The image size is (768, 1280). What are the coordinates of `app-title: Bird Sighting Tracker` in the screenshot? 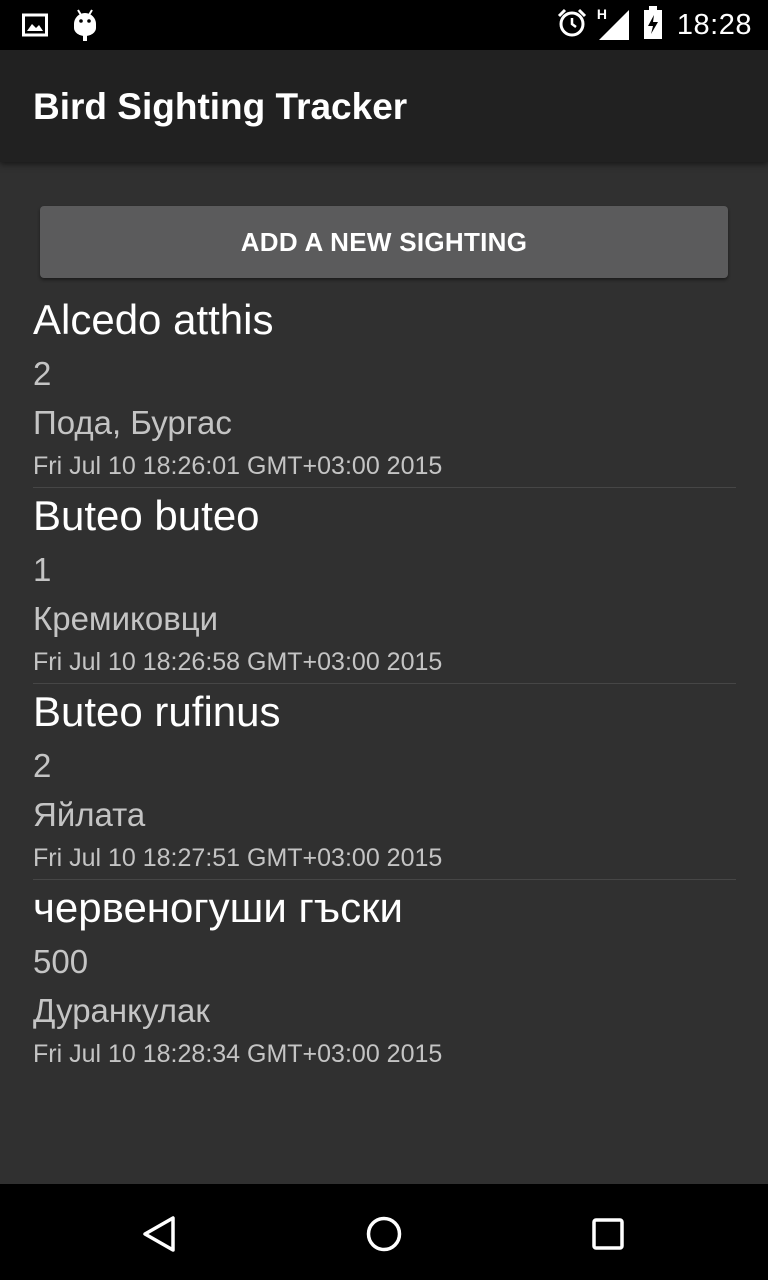 It's located at (220, 106).